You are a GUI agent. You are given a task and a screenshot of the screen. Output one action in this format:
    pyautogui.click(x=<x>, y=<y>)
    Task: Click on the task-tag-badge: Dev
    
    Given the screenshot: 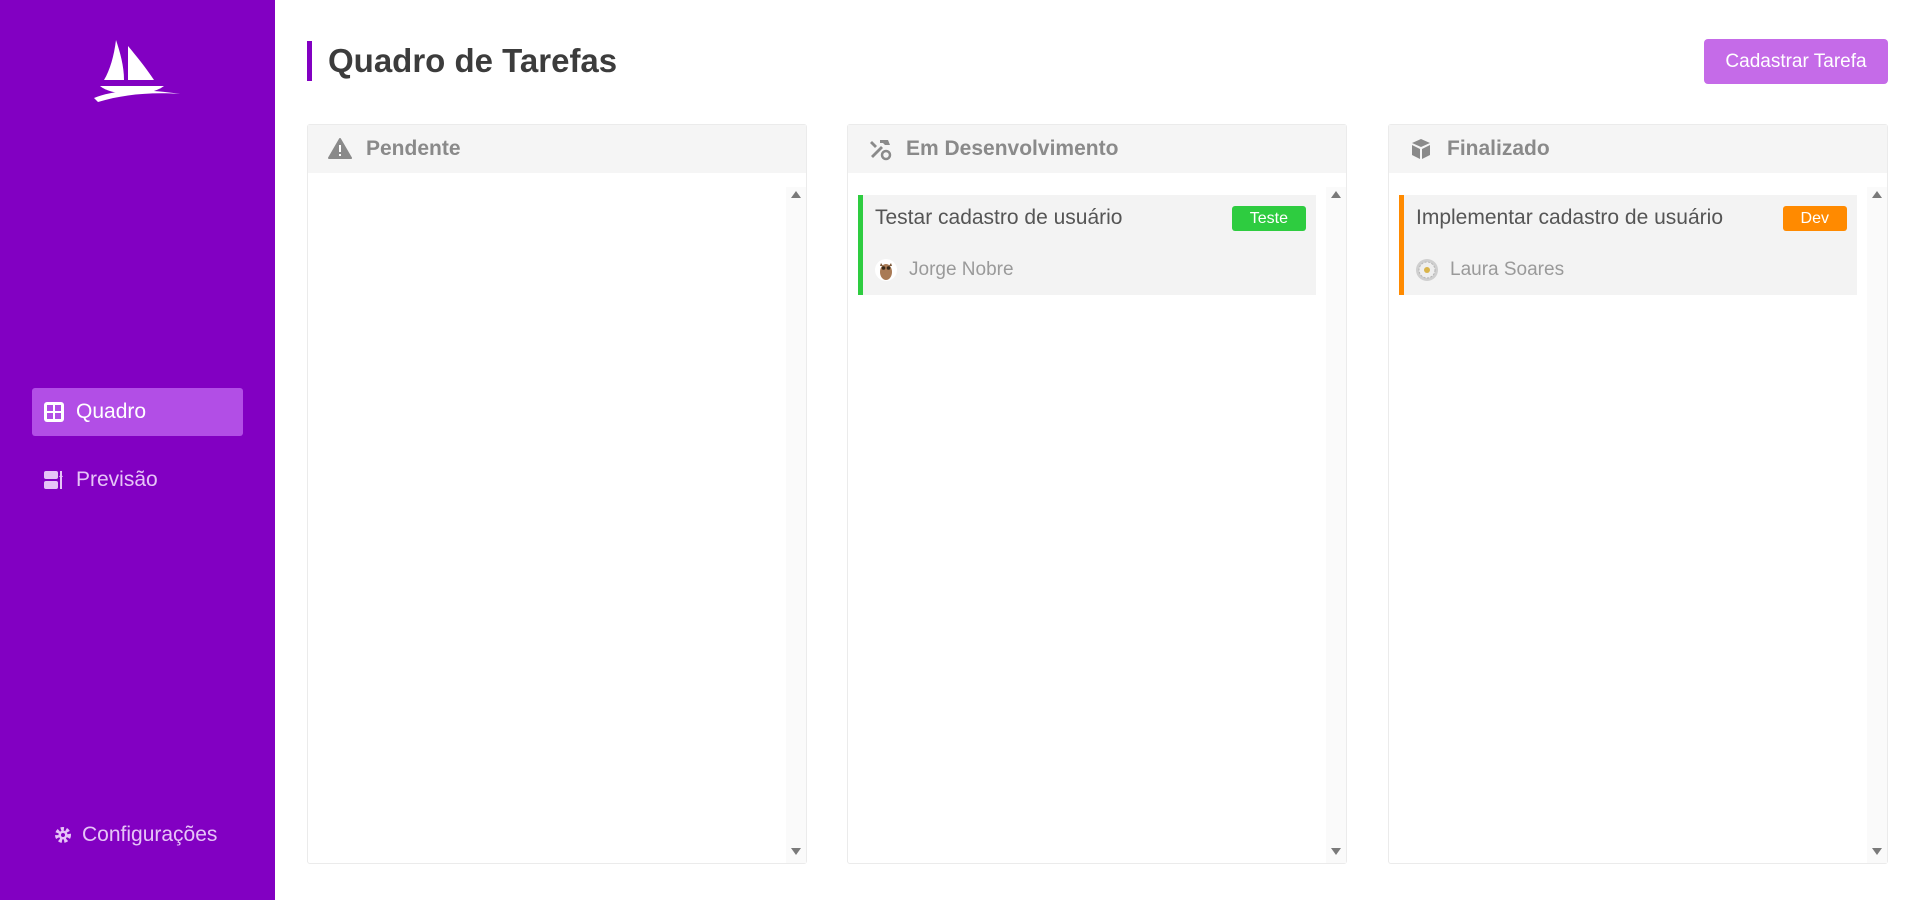 What is the action you would take?
    pyautogui.click(x=1814, y=218)
    